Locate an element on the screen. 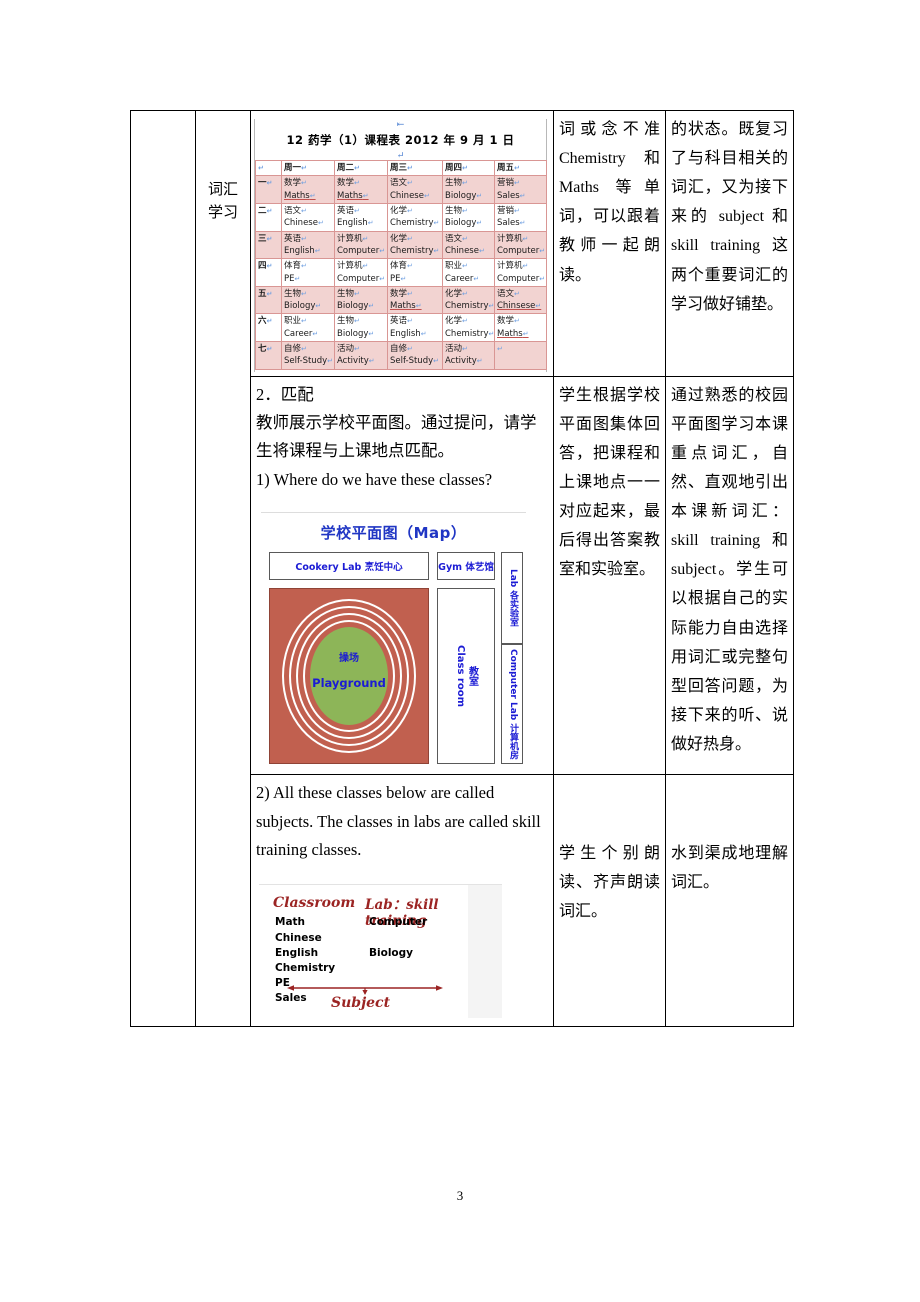  lab-subject-item: Biology is located at coordinates (391, 952).